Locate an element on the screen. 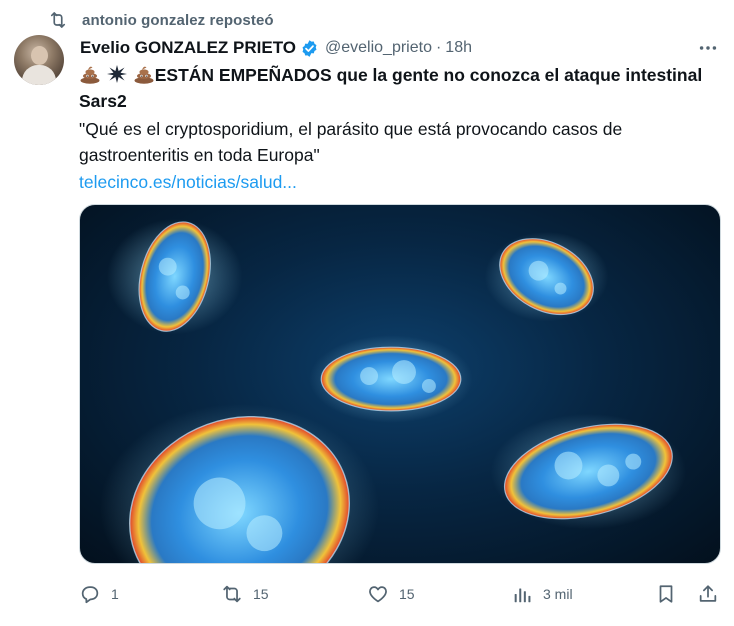 Image resolution: width=734 pixels, height=626 pixels. repost-count: 15 is located at coordinates (261, 594).